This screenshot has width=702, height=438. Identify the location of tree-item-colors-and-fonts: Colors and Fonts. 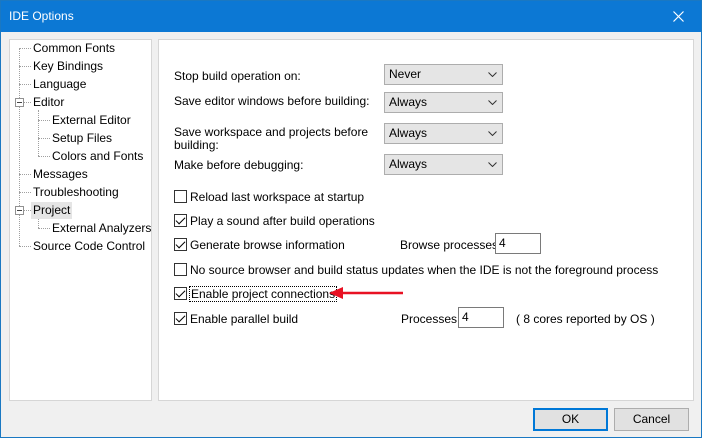
(97, 156).